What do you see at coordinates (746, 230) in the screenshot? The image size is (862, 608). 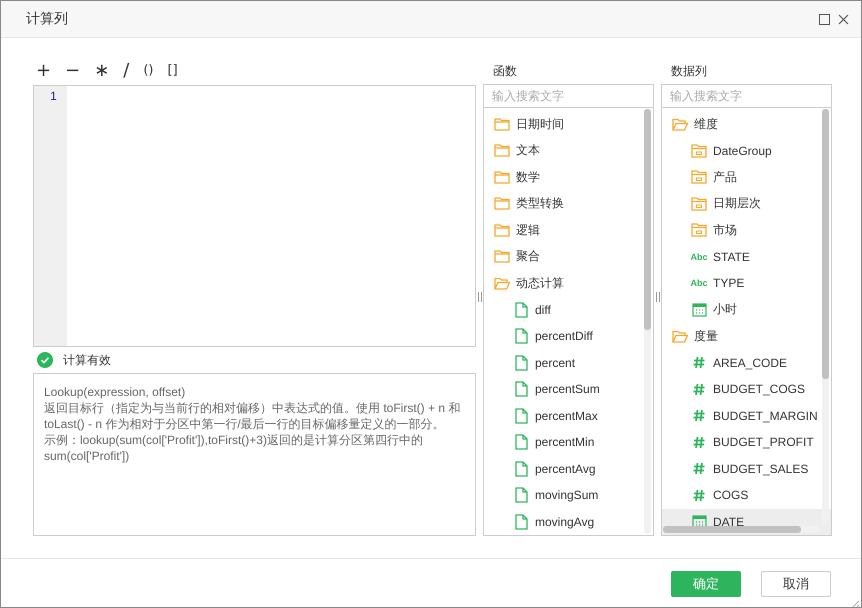 I see `tree-item: 市场` at bounding box center [746, 230].